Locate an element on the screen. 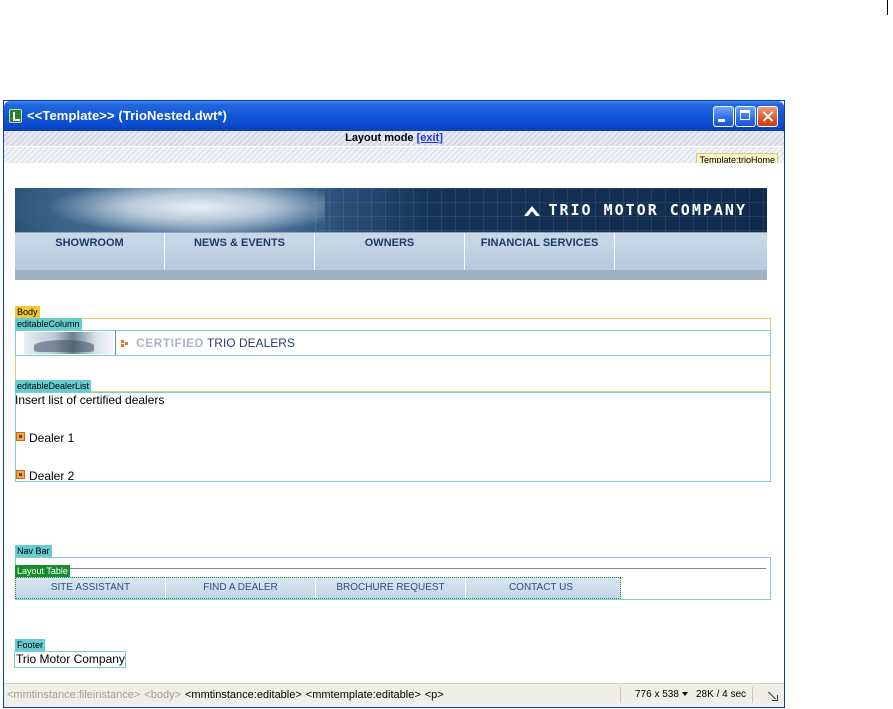  certified-car-thumbnail is located at coordinates (68, 343).